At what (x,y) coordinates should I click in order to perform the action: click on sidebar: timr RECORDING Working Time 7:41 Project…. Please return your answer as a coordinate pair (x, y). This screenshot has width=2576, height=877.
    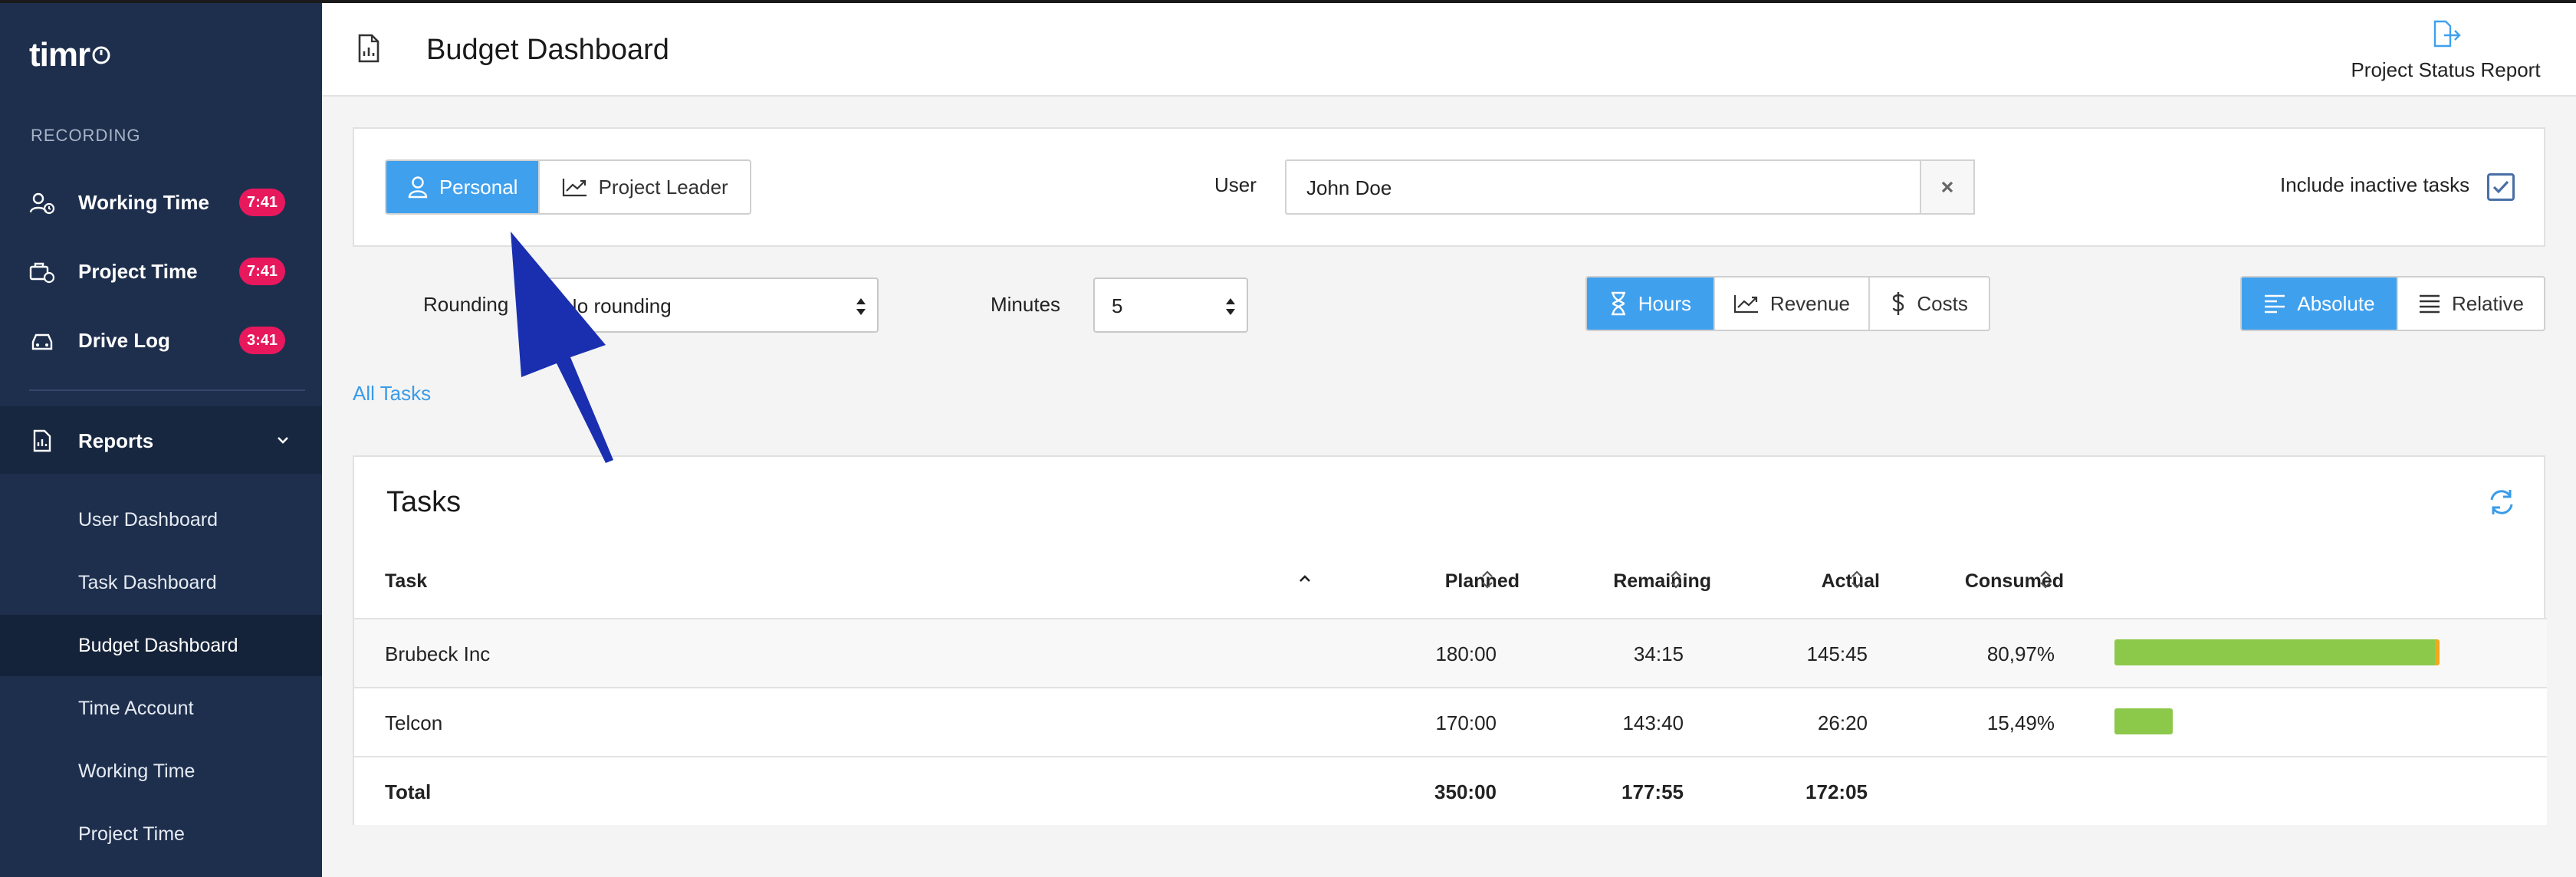
    Looking at the image, I should click on (161, 438).